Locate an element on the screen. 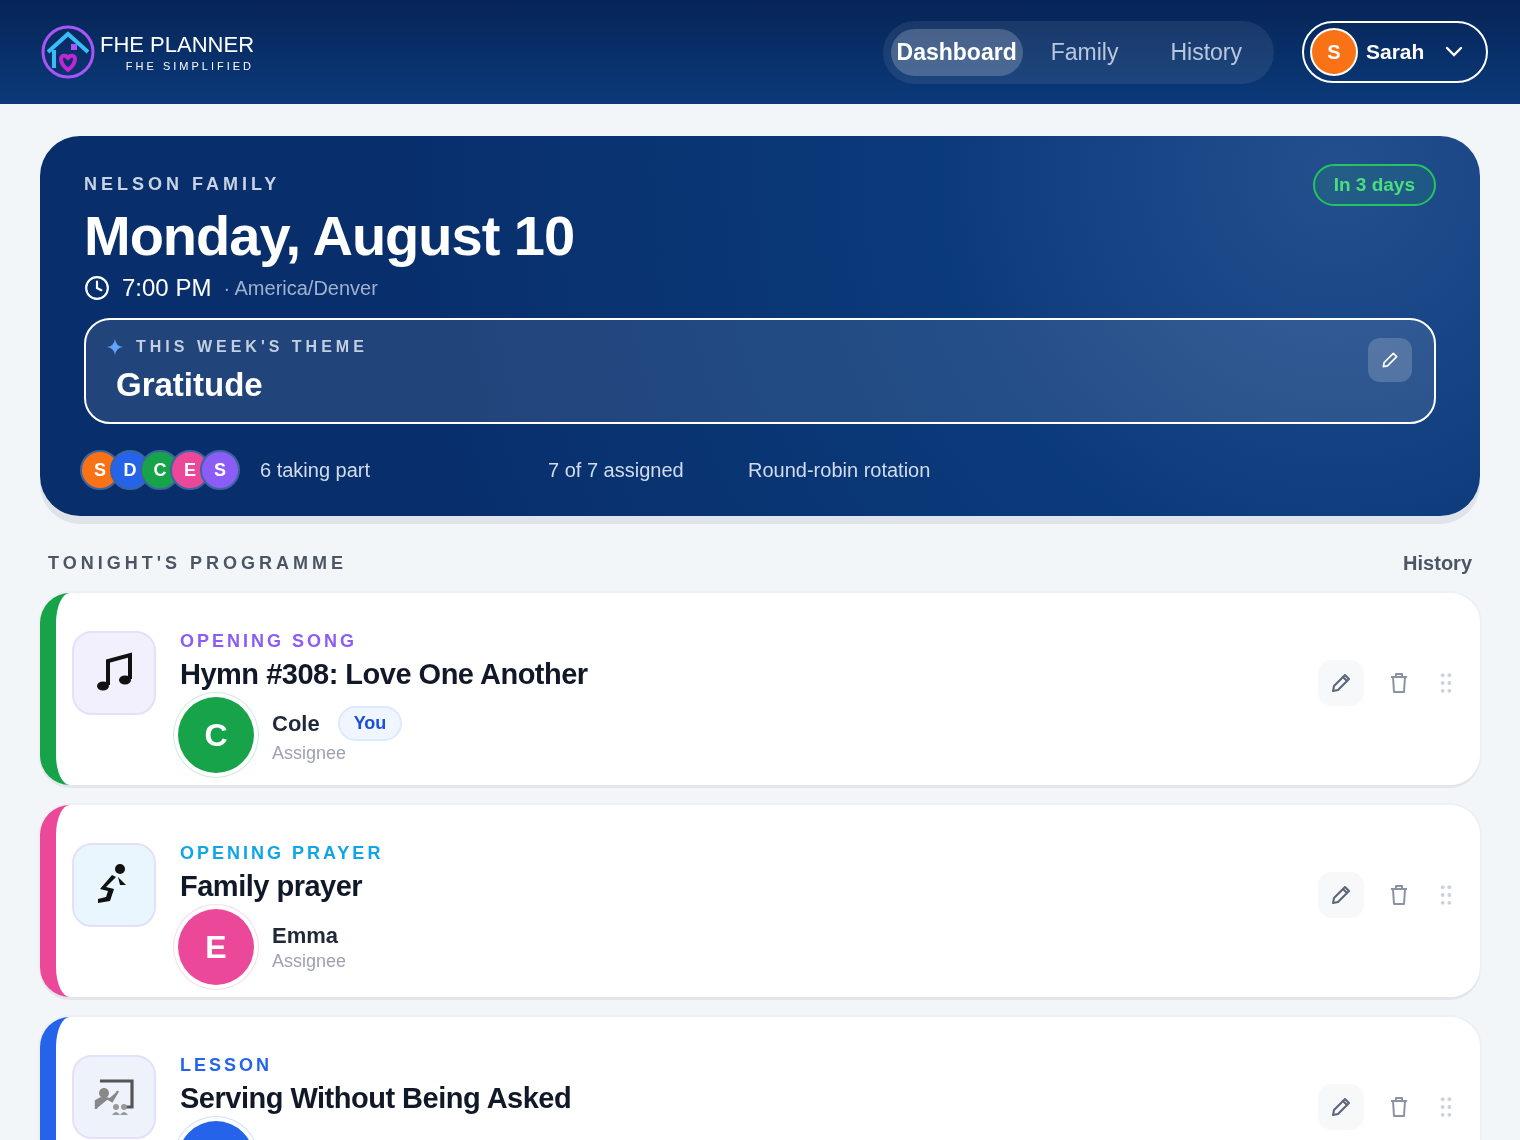  item-category: LESSON is located at coordinates (226, 1065).